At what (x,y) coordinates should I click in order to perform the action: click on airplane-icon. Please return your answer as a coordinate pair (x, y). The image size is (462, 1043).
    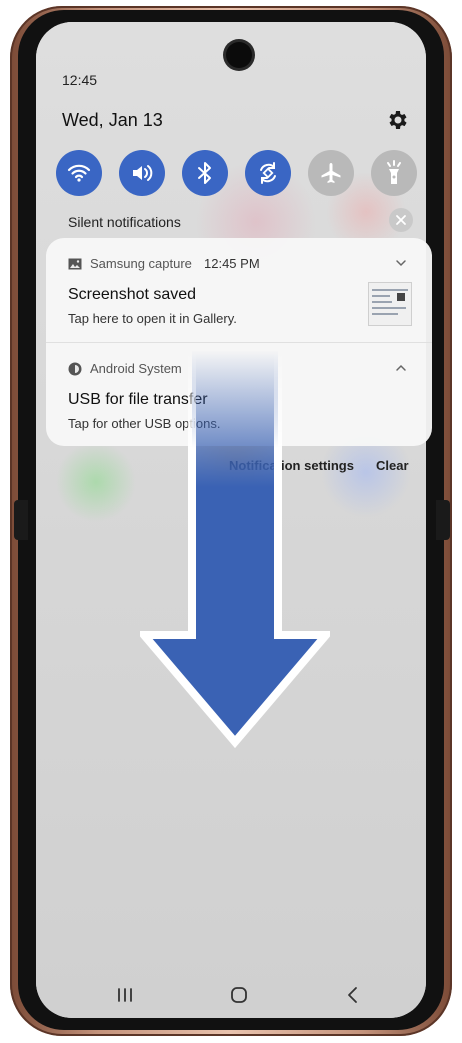
    Looking at the image, I should click on (331, 173).